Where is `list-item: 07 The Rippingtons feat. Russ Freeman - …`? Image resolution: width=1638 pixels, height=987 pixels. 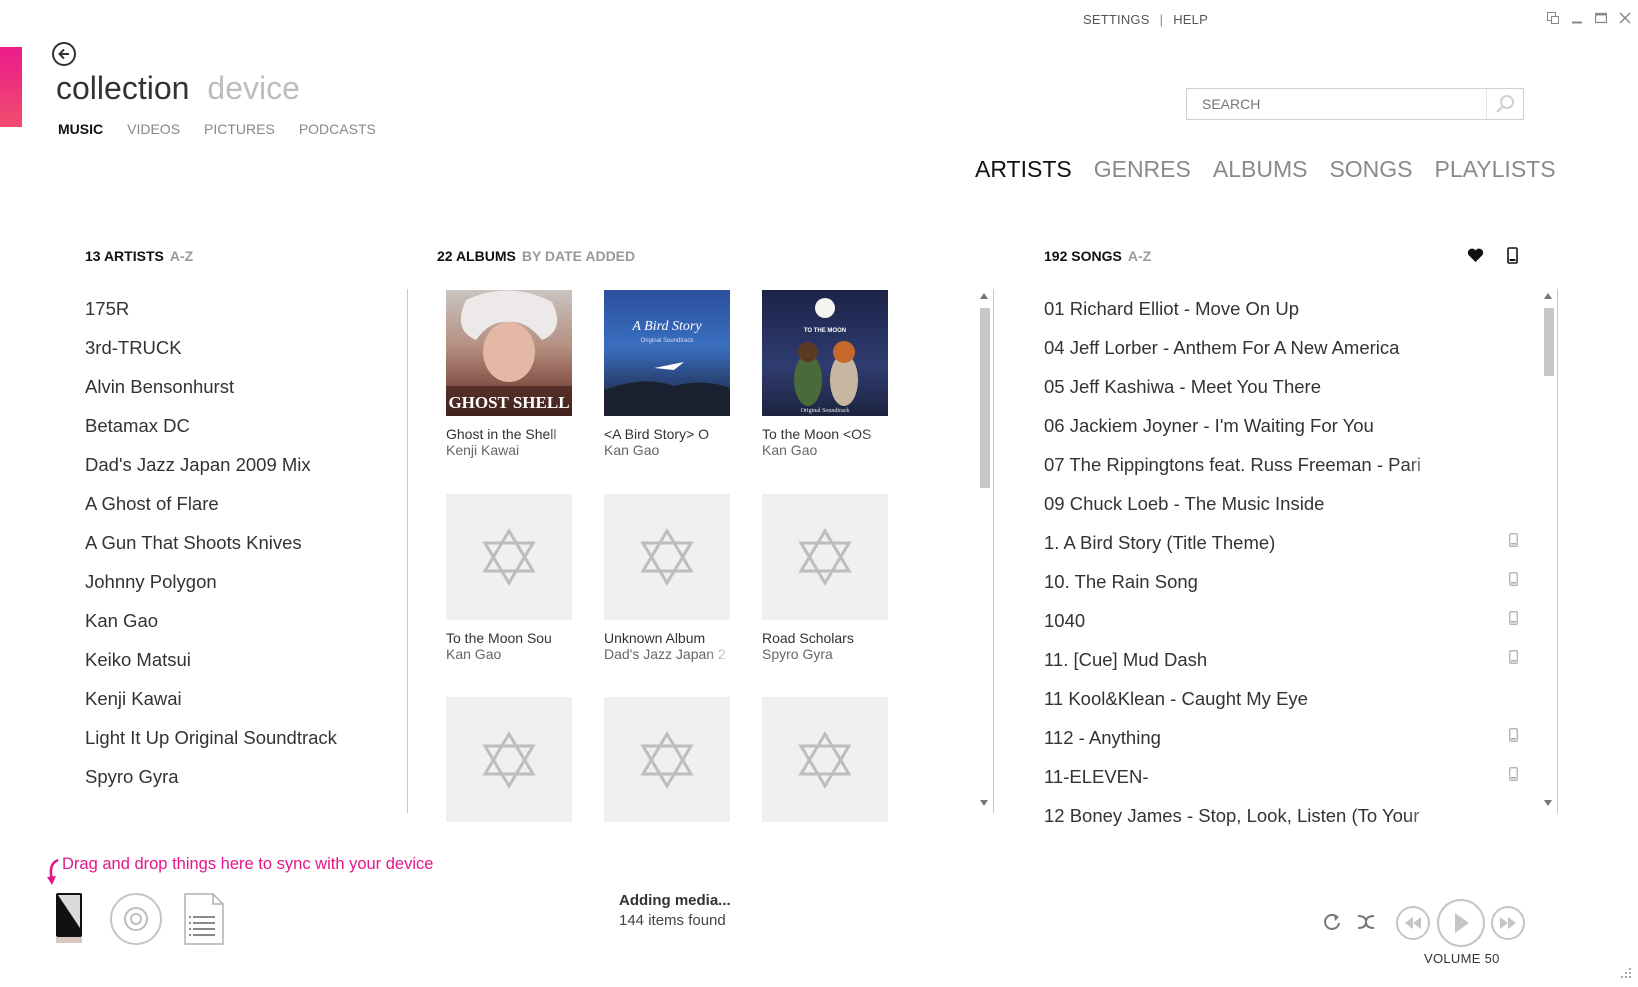 list-item: 07 The Rippingtons feat. Russ Freeman - … is located at coordinates (1259, 464).